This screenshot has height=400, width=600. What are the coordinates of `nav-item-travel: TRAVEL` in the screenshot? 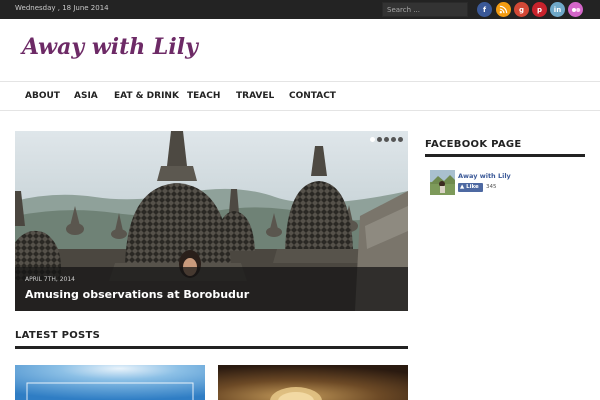 It's located at (255, 96).